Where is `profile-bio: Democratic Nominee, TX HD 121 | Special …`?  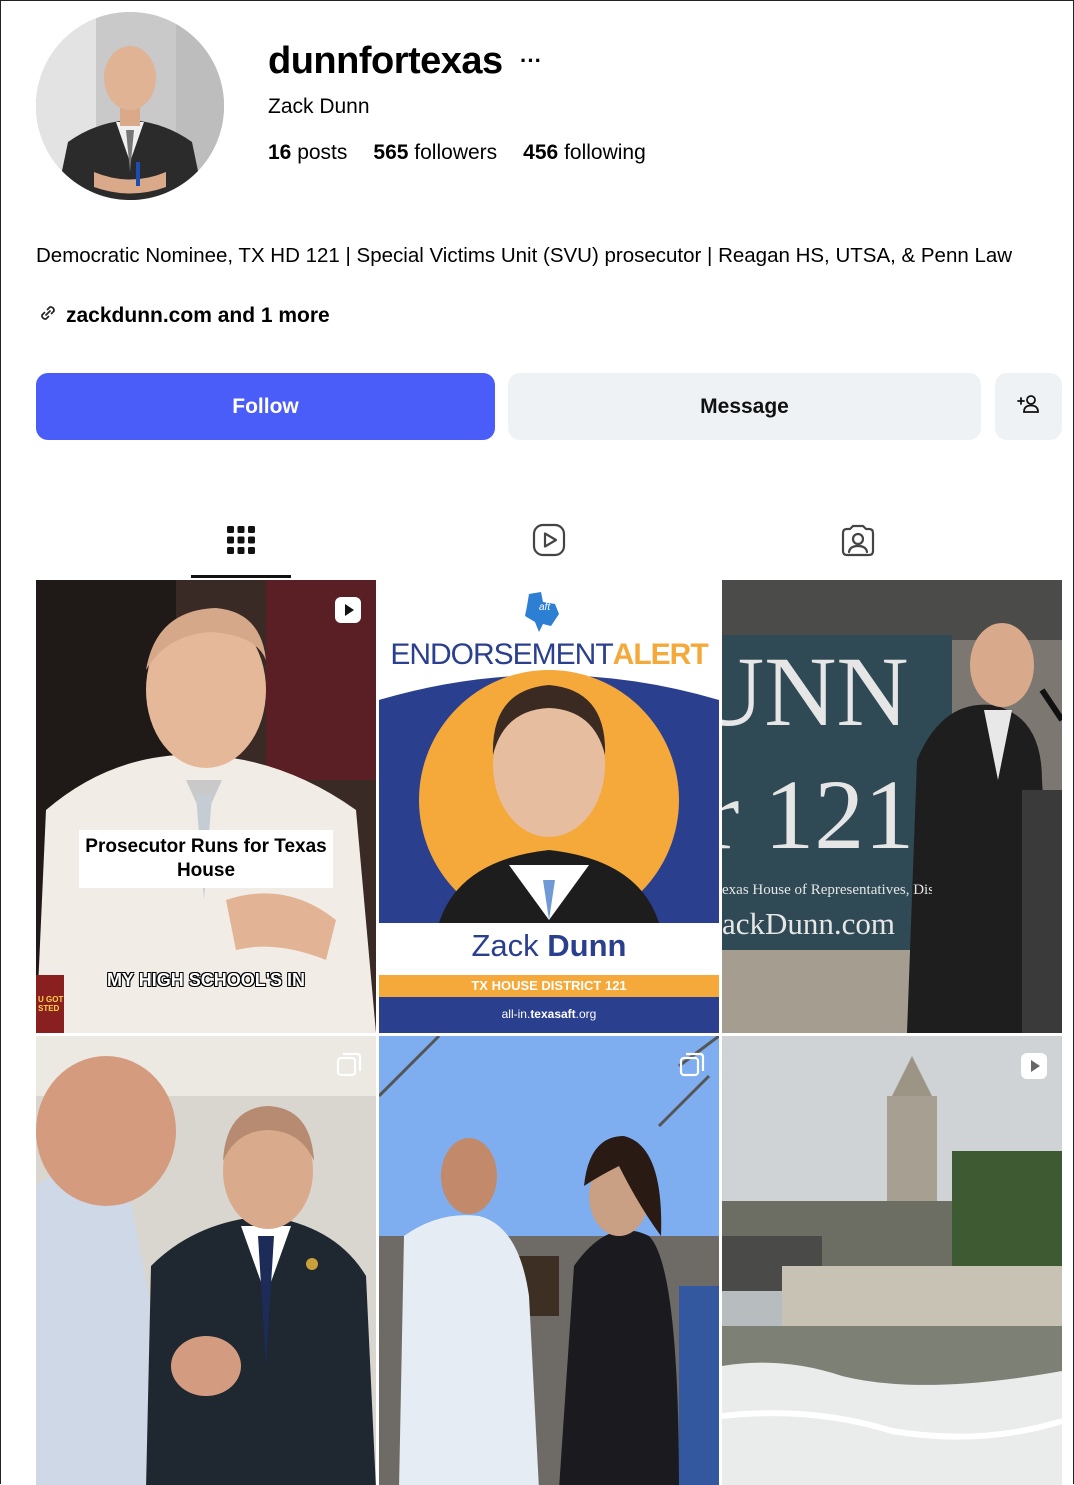 profile-bio: Democratic Nominee, TX HD 121 | Special … is located at coordinates (524, 255).